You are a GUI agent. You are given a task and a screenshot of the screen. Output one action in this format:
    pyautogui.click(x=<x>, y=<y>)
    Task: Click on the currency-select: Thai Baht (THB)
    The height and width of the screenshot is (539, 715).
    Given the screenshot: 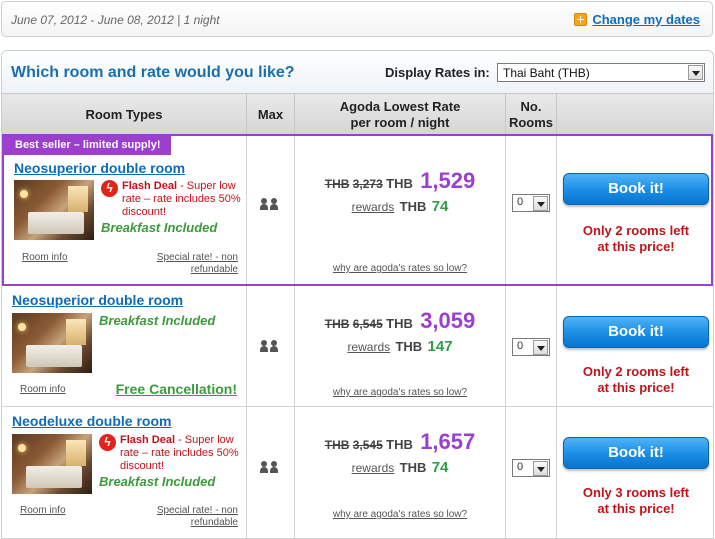 What is the action you would take?
    pyautogui.click(x=601, y=72)
    